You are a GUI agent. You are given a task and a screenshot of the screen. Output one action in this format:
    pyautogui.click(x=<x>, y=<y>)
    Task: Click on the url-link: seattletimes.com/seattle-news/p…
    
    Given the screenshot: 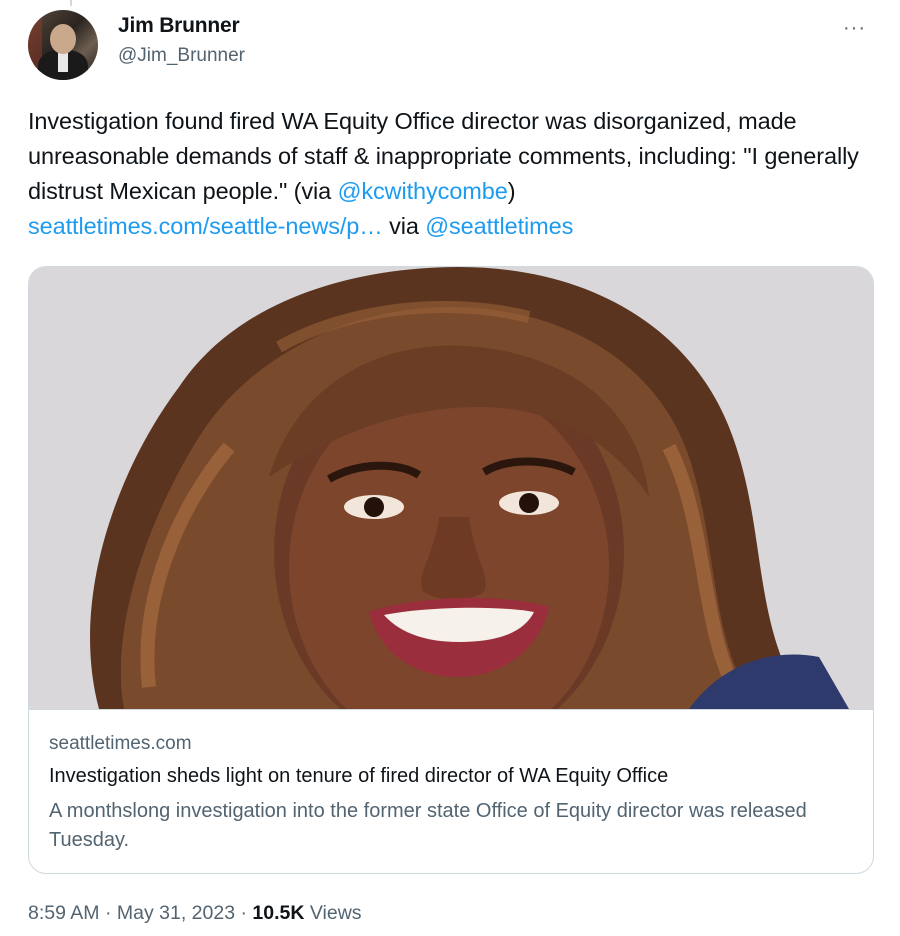 What is the action you would take?
    pyautogui.click(x=205, y=226)
    